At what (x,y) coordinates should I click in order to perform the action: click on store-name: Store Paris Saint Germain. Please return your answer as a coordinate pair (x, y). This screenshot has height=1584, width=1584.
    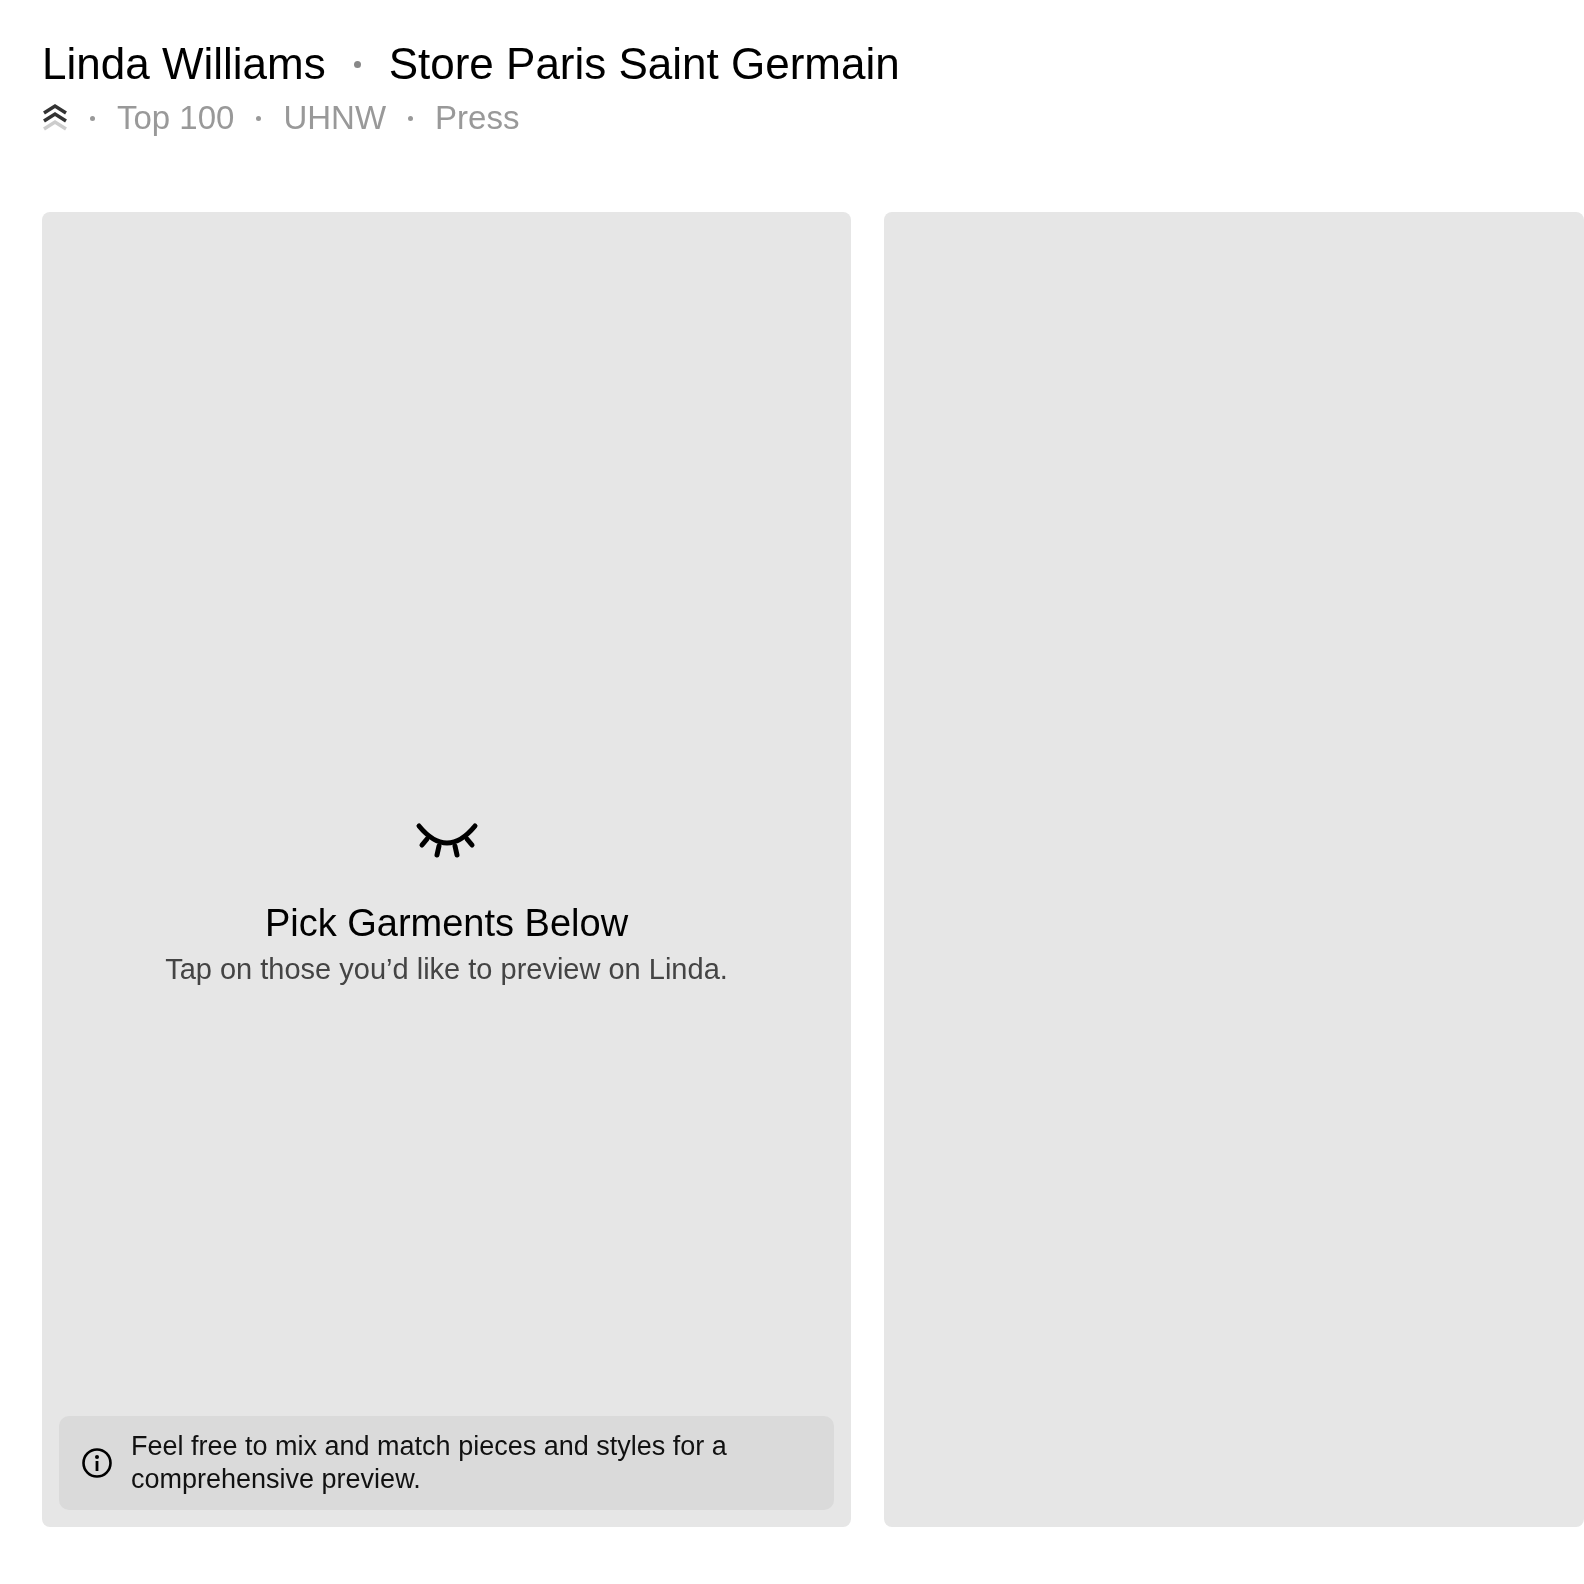
    Looking at the image, I should click on (644, 64).